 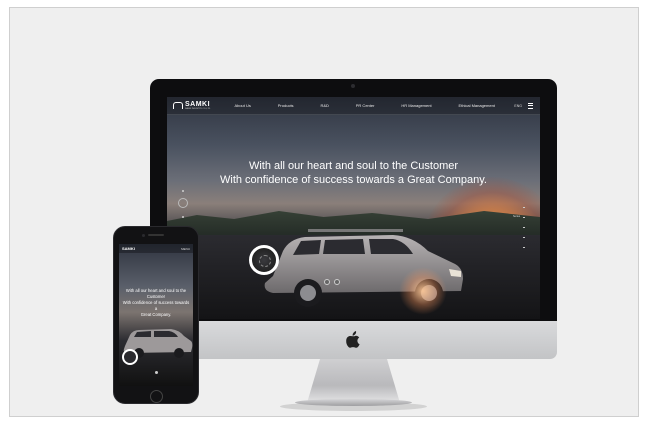 I want to click on logo-text: SAMKI, so click(x=198, y=104).